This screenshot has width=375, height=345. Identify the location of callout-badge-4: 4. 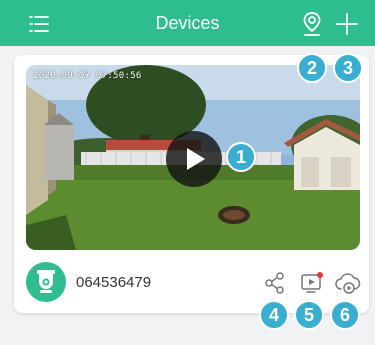
(274, 315).